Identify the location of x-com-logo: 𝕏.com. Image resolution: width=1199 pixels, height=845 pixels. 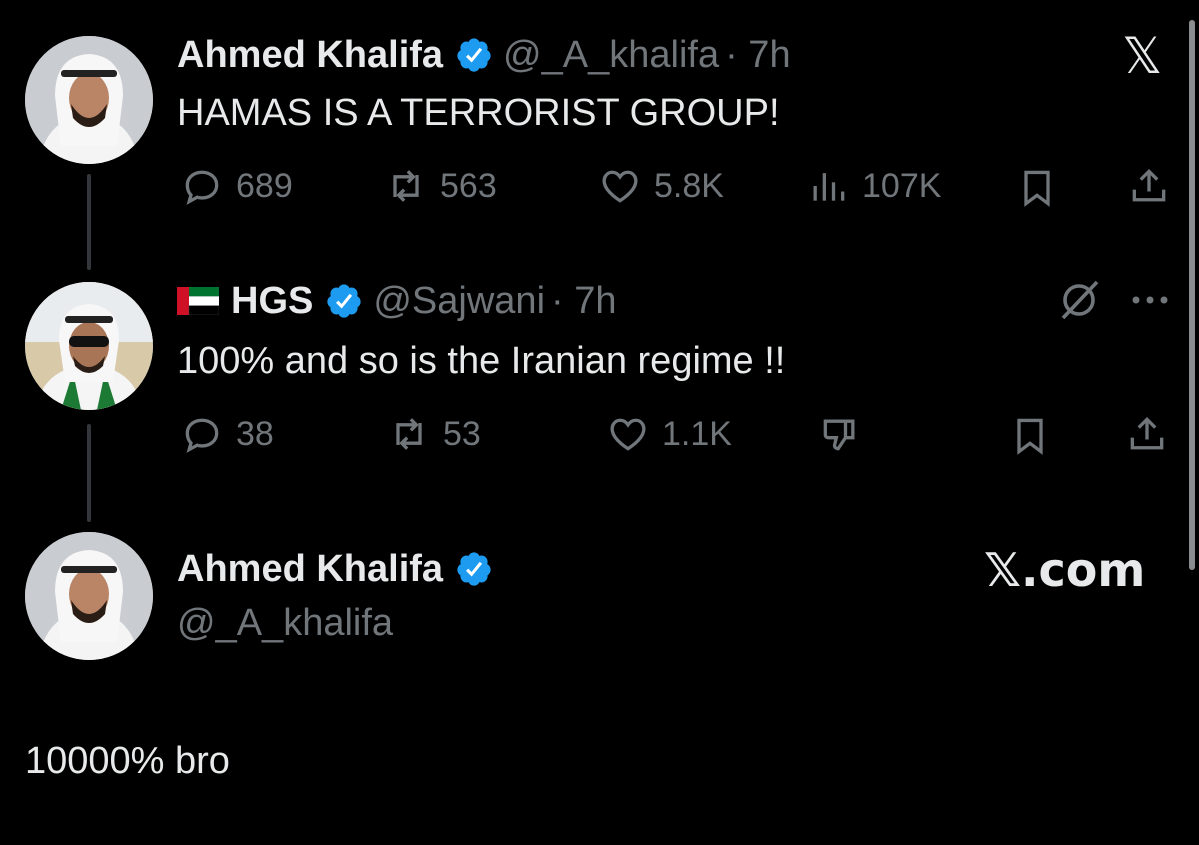
(1064, 570).